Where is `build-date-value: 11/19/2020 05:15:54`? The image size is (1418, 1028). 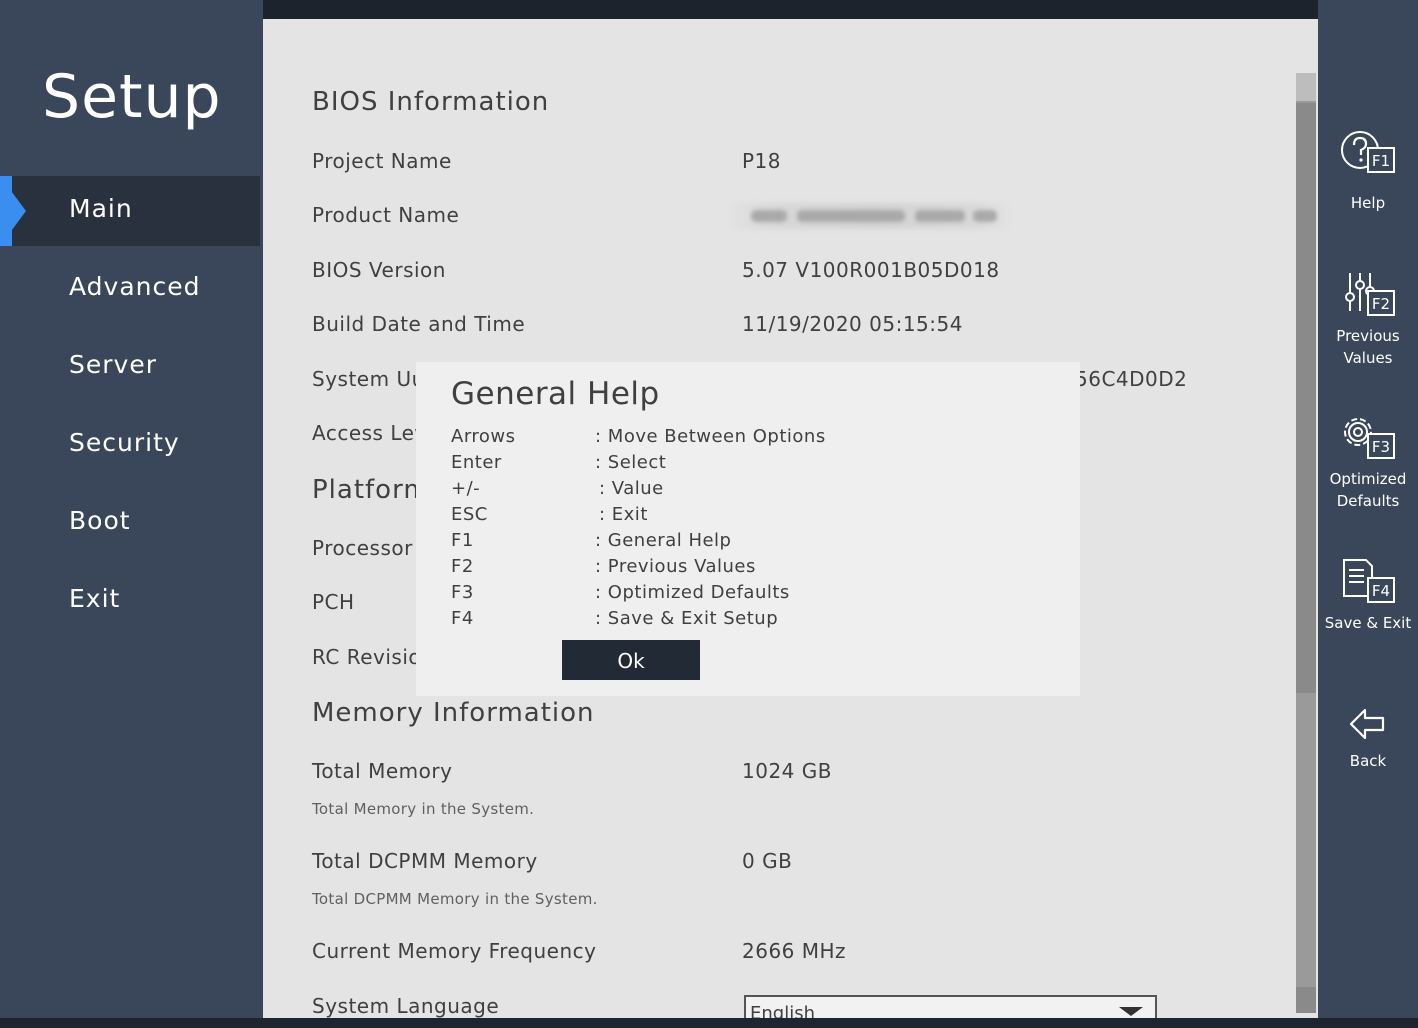
build-date-value: 11/19/2020 05:15:54 is located at coordinates (852, 324).